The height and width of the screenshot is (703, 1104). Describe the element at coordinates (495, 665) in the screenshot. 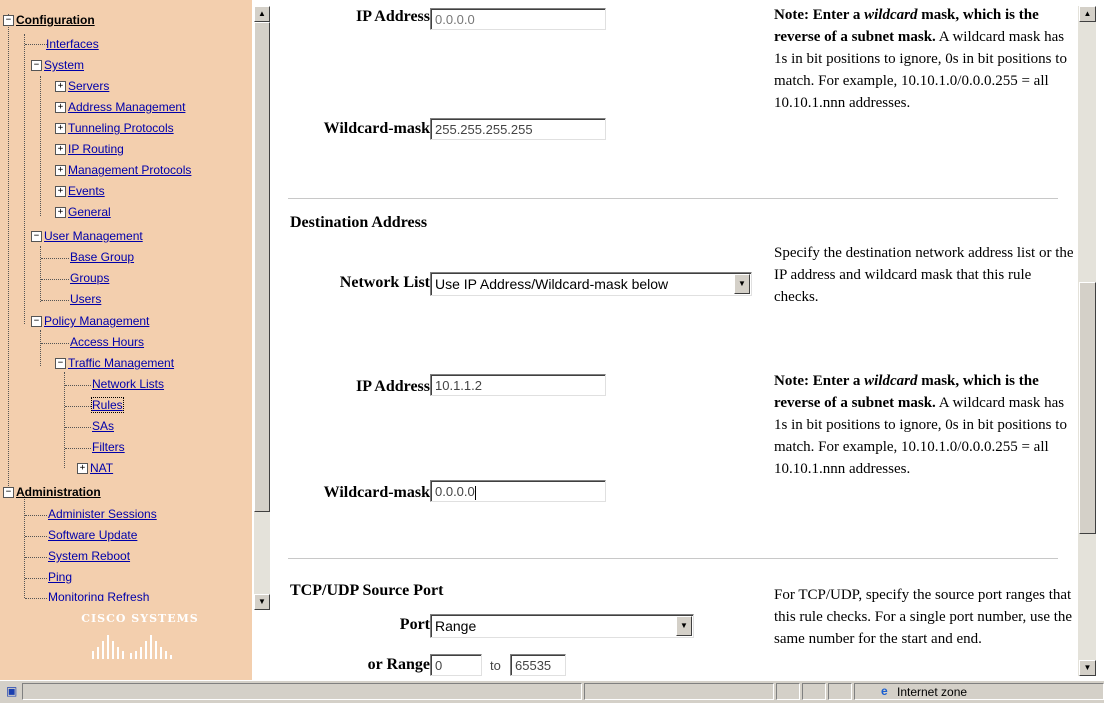

I see `range-to-label: to` at that location.